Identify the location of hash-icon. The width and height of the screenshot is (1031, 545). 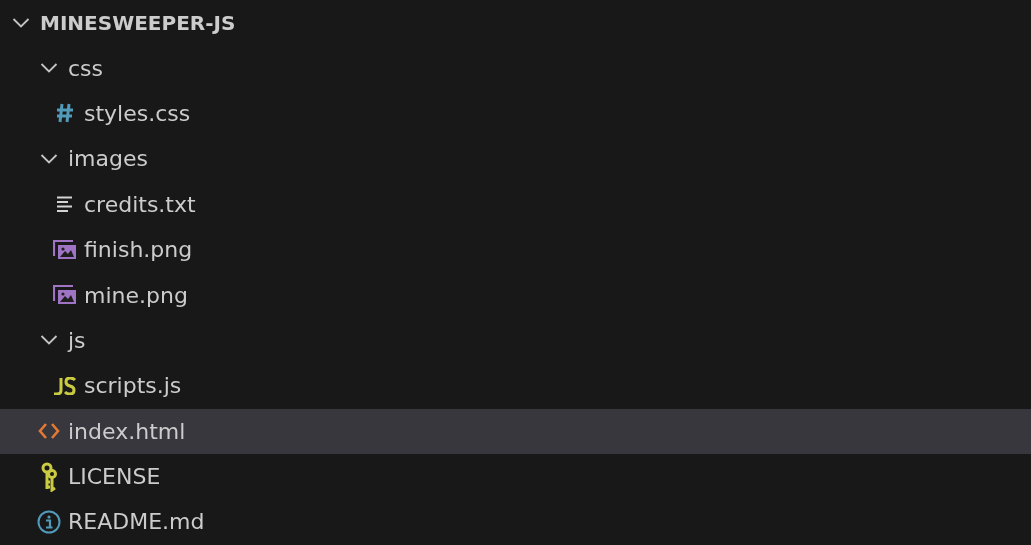
(65, 113).